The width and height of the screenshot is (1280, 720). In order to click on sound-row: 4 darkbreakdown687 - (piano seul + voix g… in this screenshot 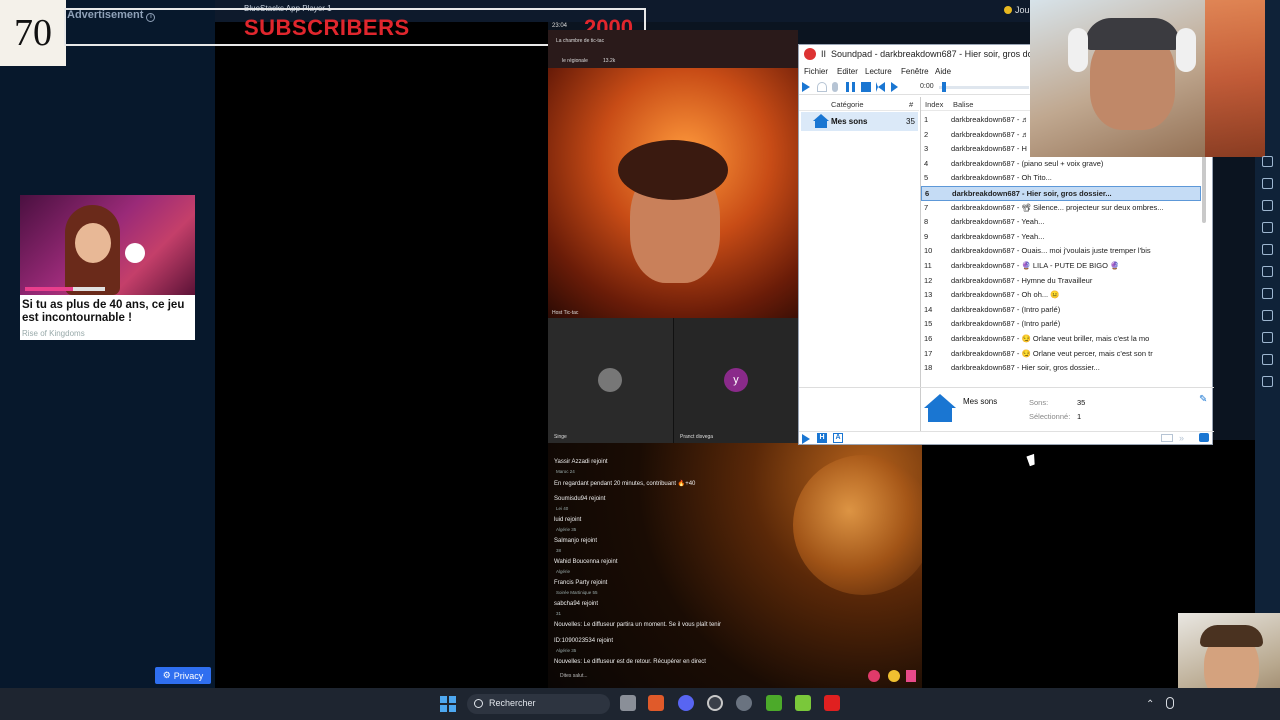, I will do `click(1061, 164)`.